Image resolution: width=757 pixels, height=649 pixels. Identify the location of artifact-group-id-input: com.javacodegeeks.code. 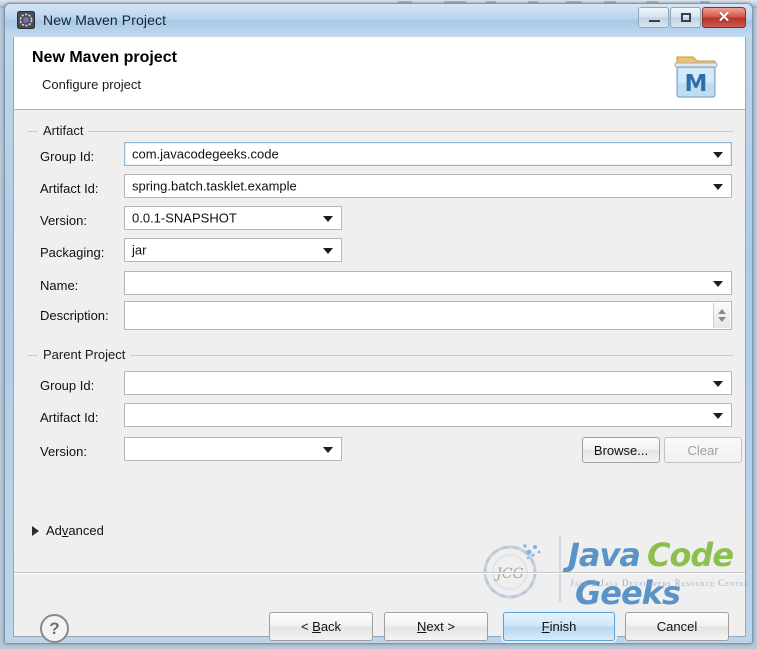
(428, 154).